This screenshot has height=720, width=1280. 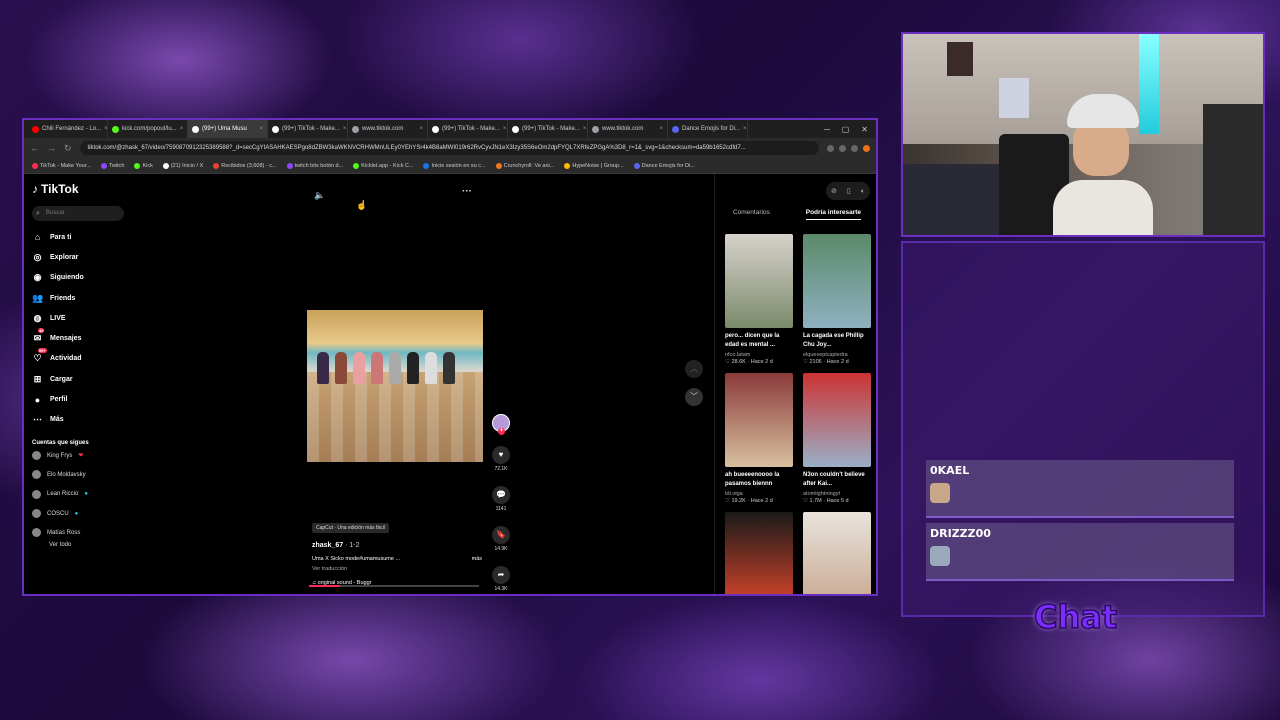 I want to click on sidebar-item-siguiendo: ◉ Siguiendo, so click(x=79, y=278).